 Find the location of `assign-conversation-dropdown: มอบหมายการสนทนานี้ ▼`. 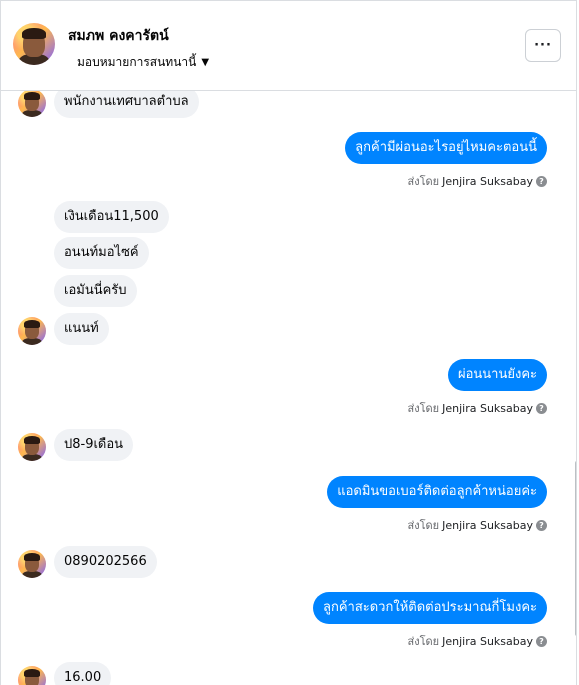

assign-conversation-dropdown: มอบหมายการสนทนานี้ ▼ is located at coordinates (143, 62).